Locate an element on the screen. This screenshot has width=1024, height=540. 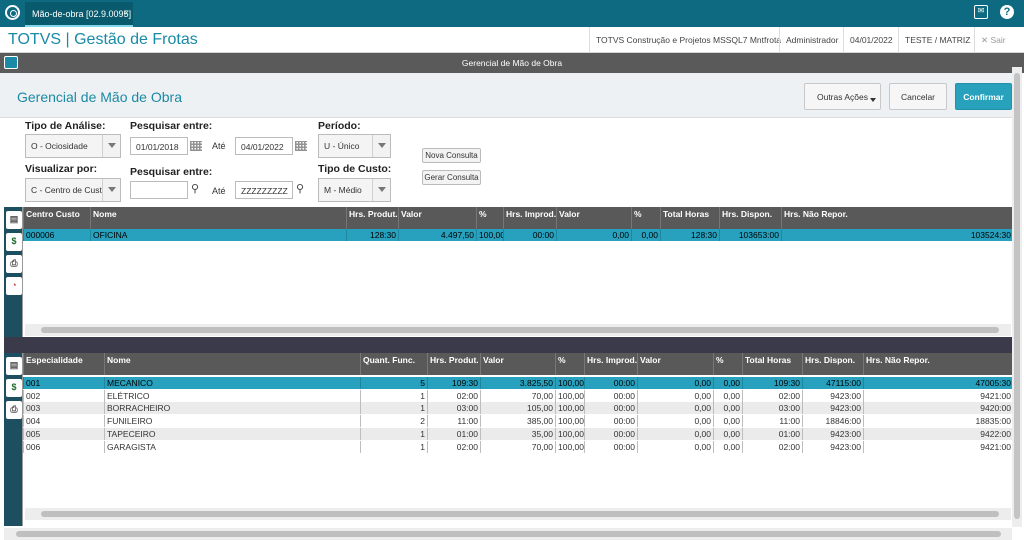
tab-close-icon: × is located at coordinates (126, 13).